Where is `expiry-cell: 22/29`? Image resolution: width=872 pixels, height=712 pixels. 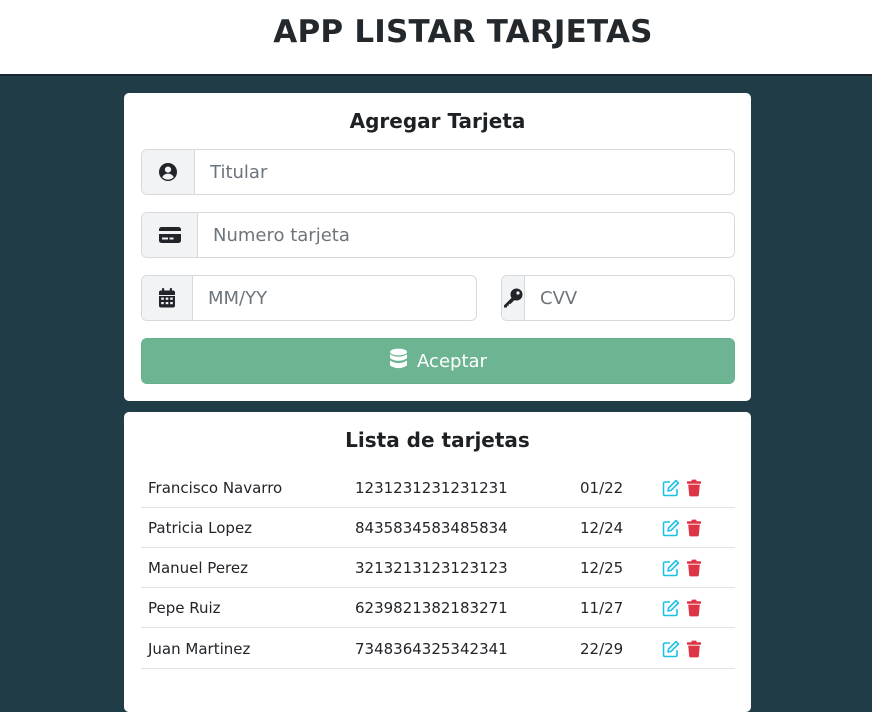
expiry-cell: 22/29 is located at coordinates (602, 649).